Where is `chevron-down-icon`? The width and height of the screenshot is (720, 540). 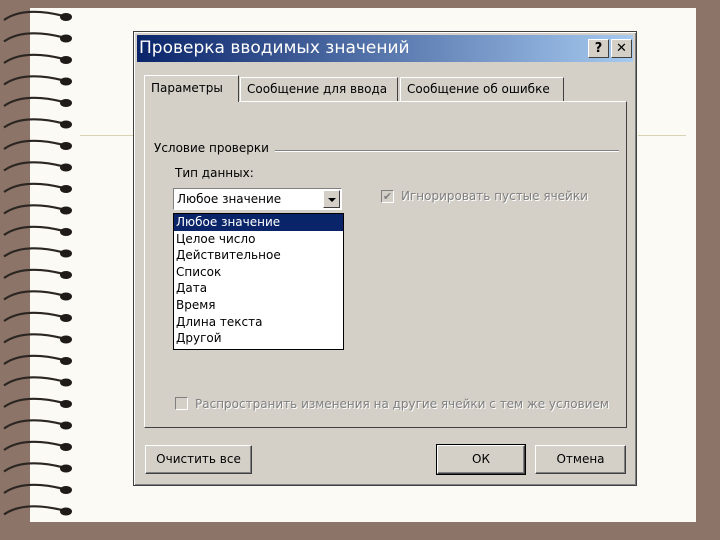
chevron-down-icon is located at coordinates (331, 199).